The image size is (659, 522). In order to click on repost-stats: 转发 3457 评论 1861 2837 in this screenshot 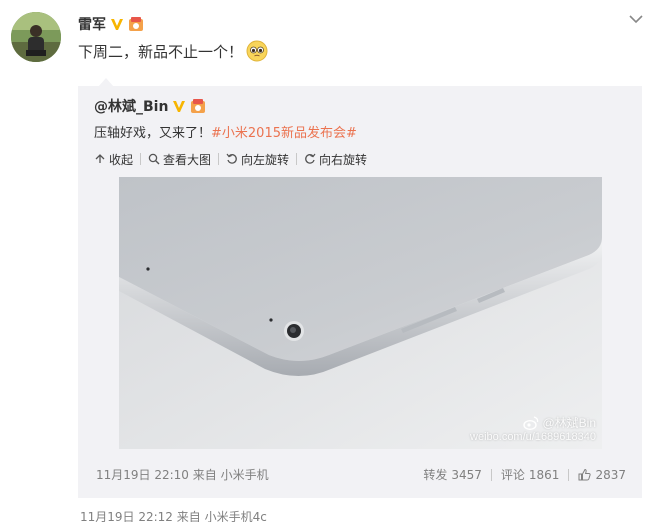, I will do `click(524, 474)`.